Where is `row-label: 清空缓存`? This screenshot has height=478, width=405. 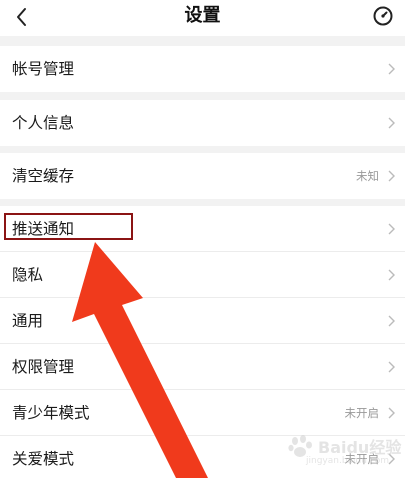 row-label: 清空缓存 is located at coordinates (43, 176).